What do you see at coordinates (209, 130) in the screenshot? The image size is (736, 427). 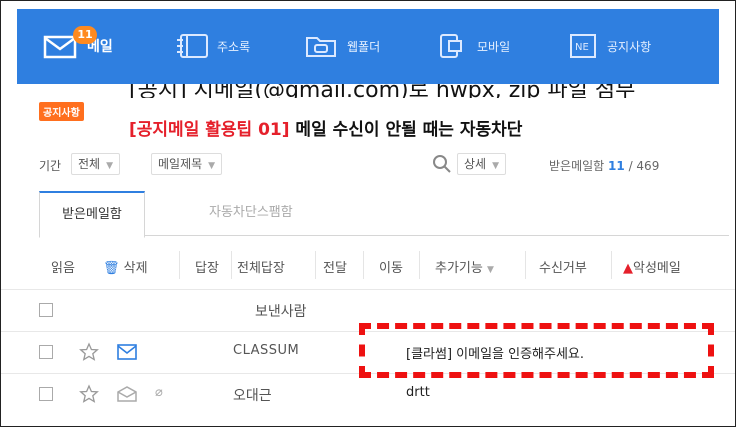 I see `notice-title: [공지메일 활용팁 01]` at bounding box center [209, 130].